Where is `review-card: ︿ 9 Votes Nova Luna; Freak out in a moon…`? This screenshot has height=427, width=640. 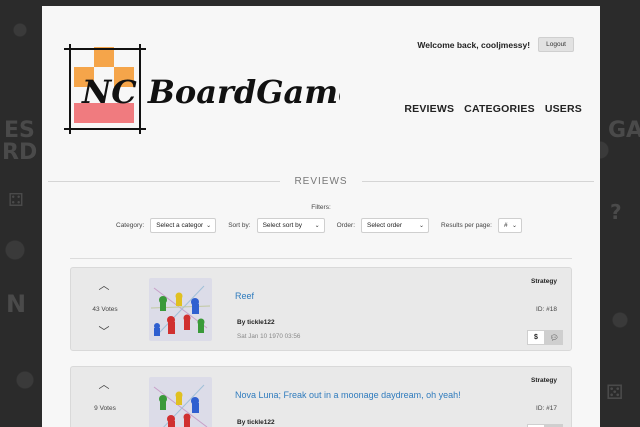 review-card: ︿ 9 Votes Nova Luna; Freak out in a moon… is located at coordinates (321, 396).